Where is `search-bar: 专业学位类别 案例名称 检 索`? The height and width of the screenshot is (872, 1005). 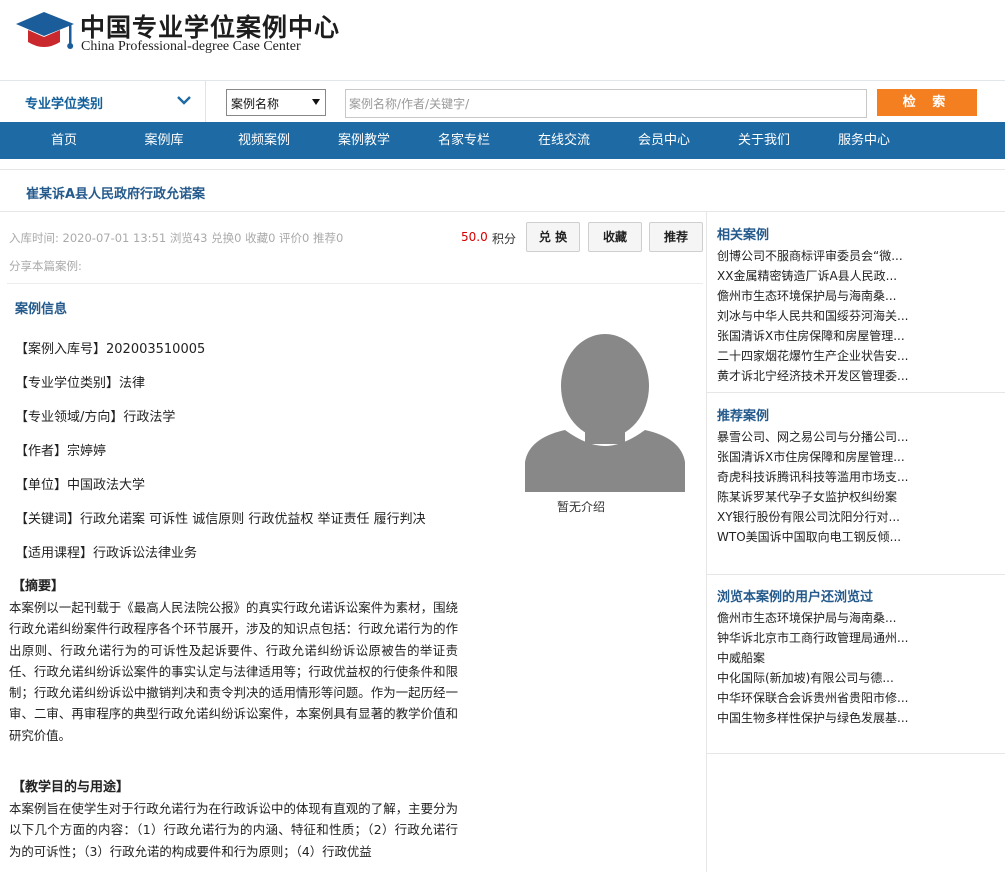 search-bar: 专业学位类别 案例名称 检 索 is located at coordinates (502, 101).